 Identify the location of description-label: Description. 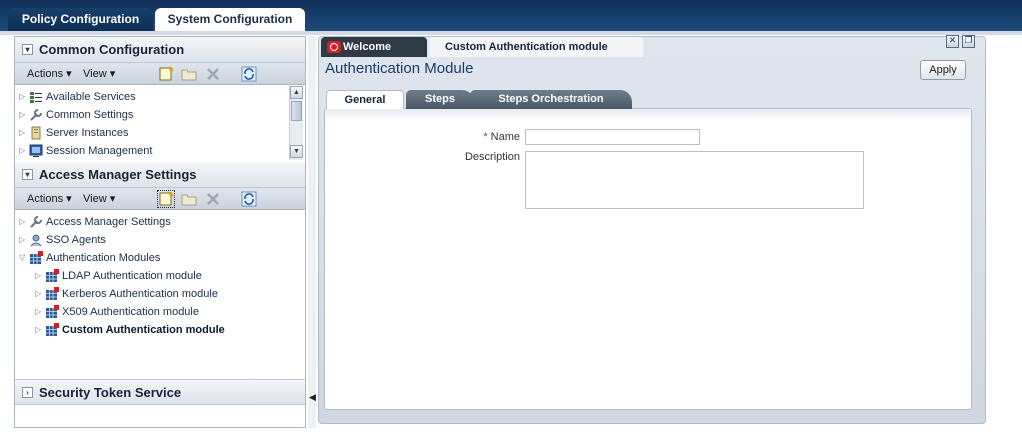
(492, 157).